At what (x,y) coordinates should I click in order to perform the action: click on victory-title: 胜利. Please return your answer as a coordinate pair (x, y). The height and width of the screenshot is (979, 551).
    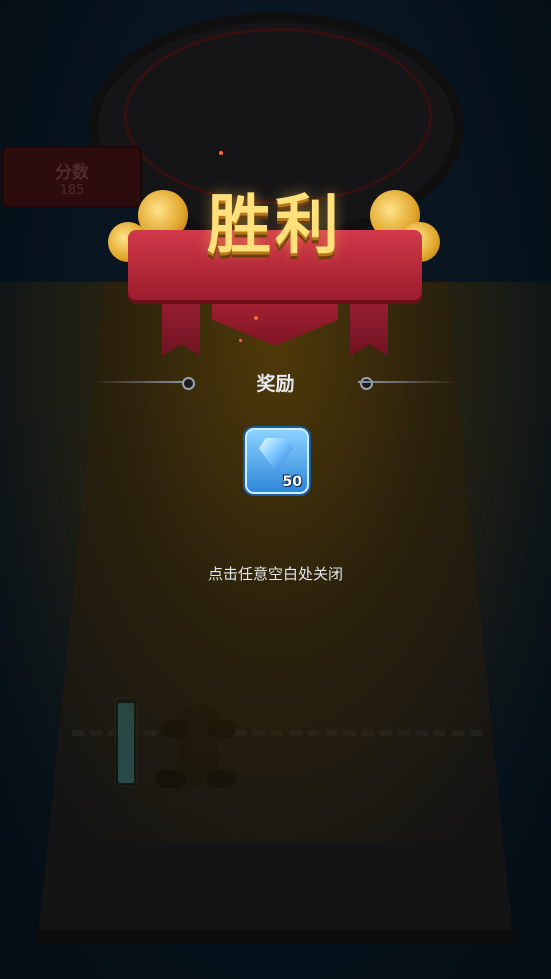
    Looking at the image, I should click on (275, 226).